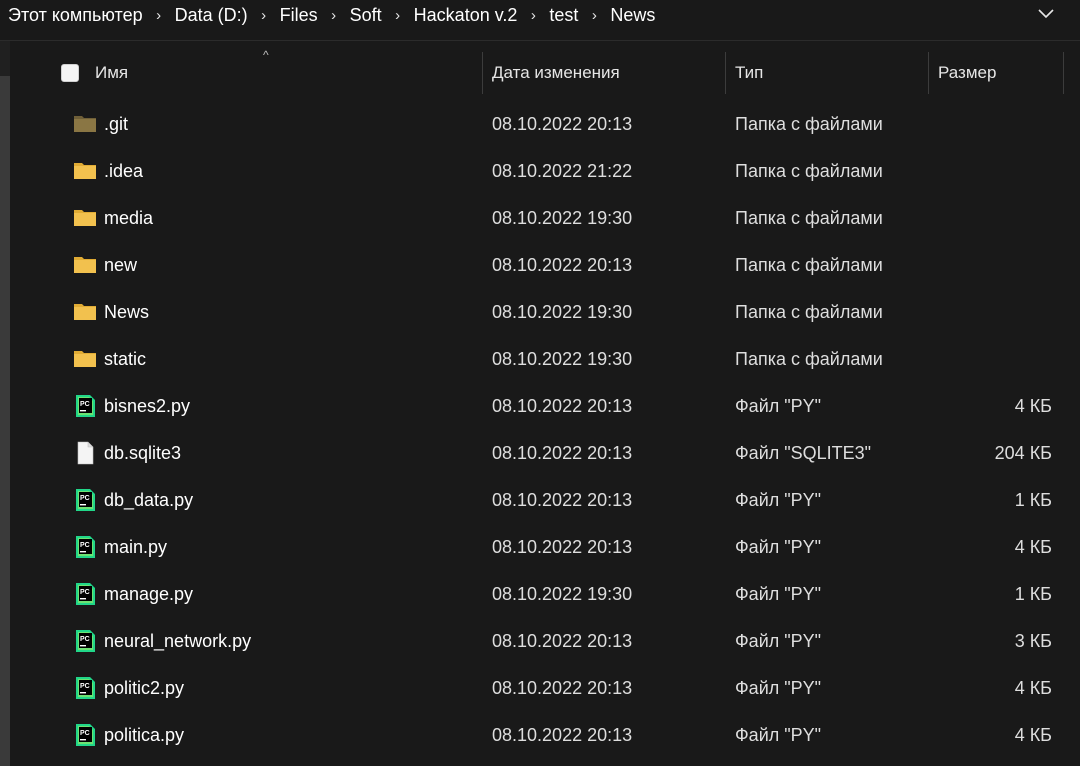 This screenshot has width=1080, height=766. Describe the element at coordinates (70, 73) in the screenshot. I see `select-all-checkbox` at that location.